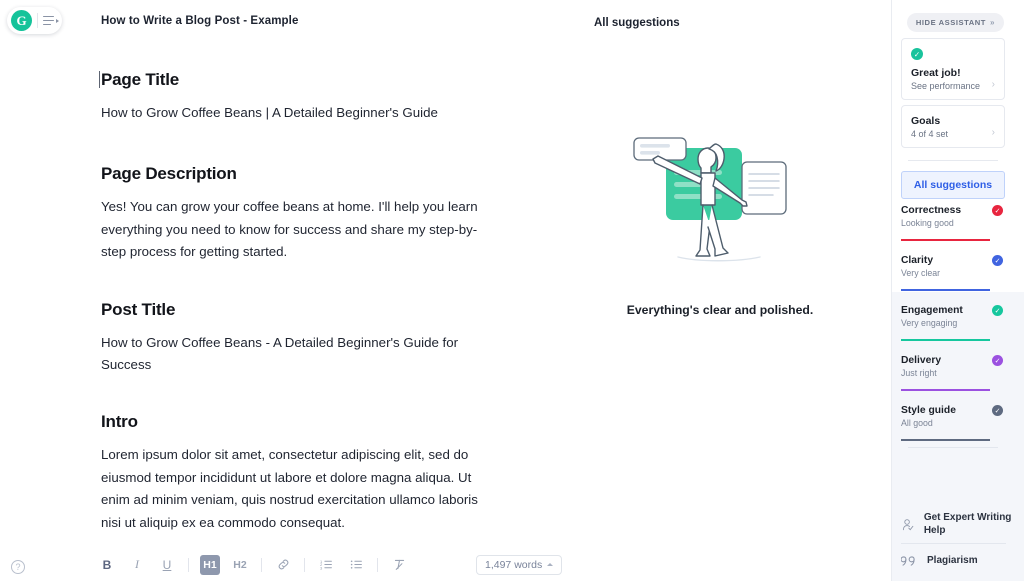 The width and height of the screenshot is (1024, 581). Describe the element at coordinates (967, 524) in the screenshot. I see `expert-help-label: Get Expert Writing Help` at that location.